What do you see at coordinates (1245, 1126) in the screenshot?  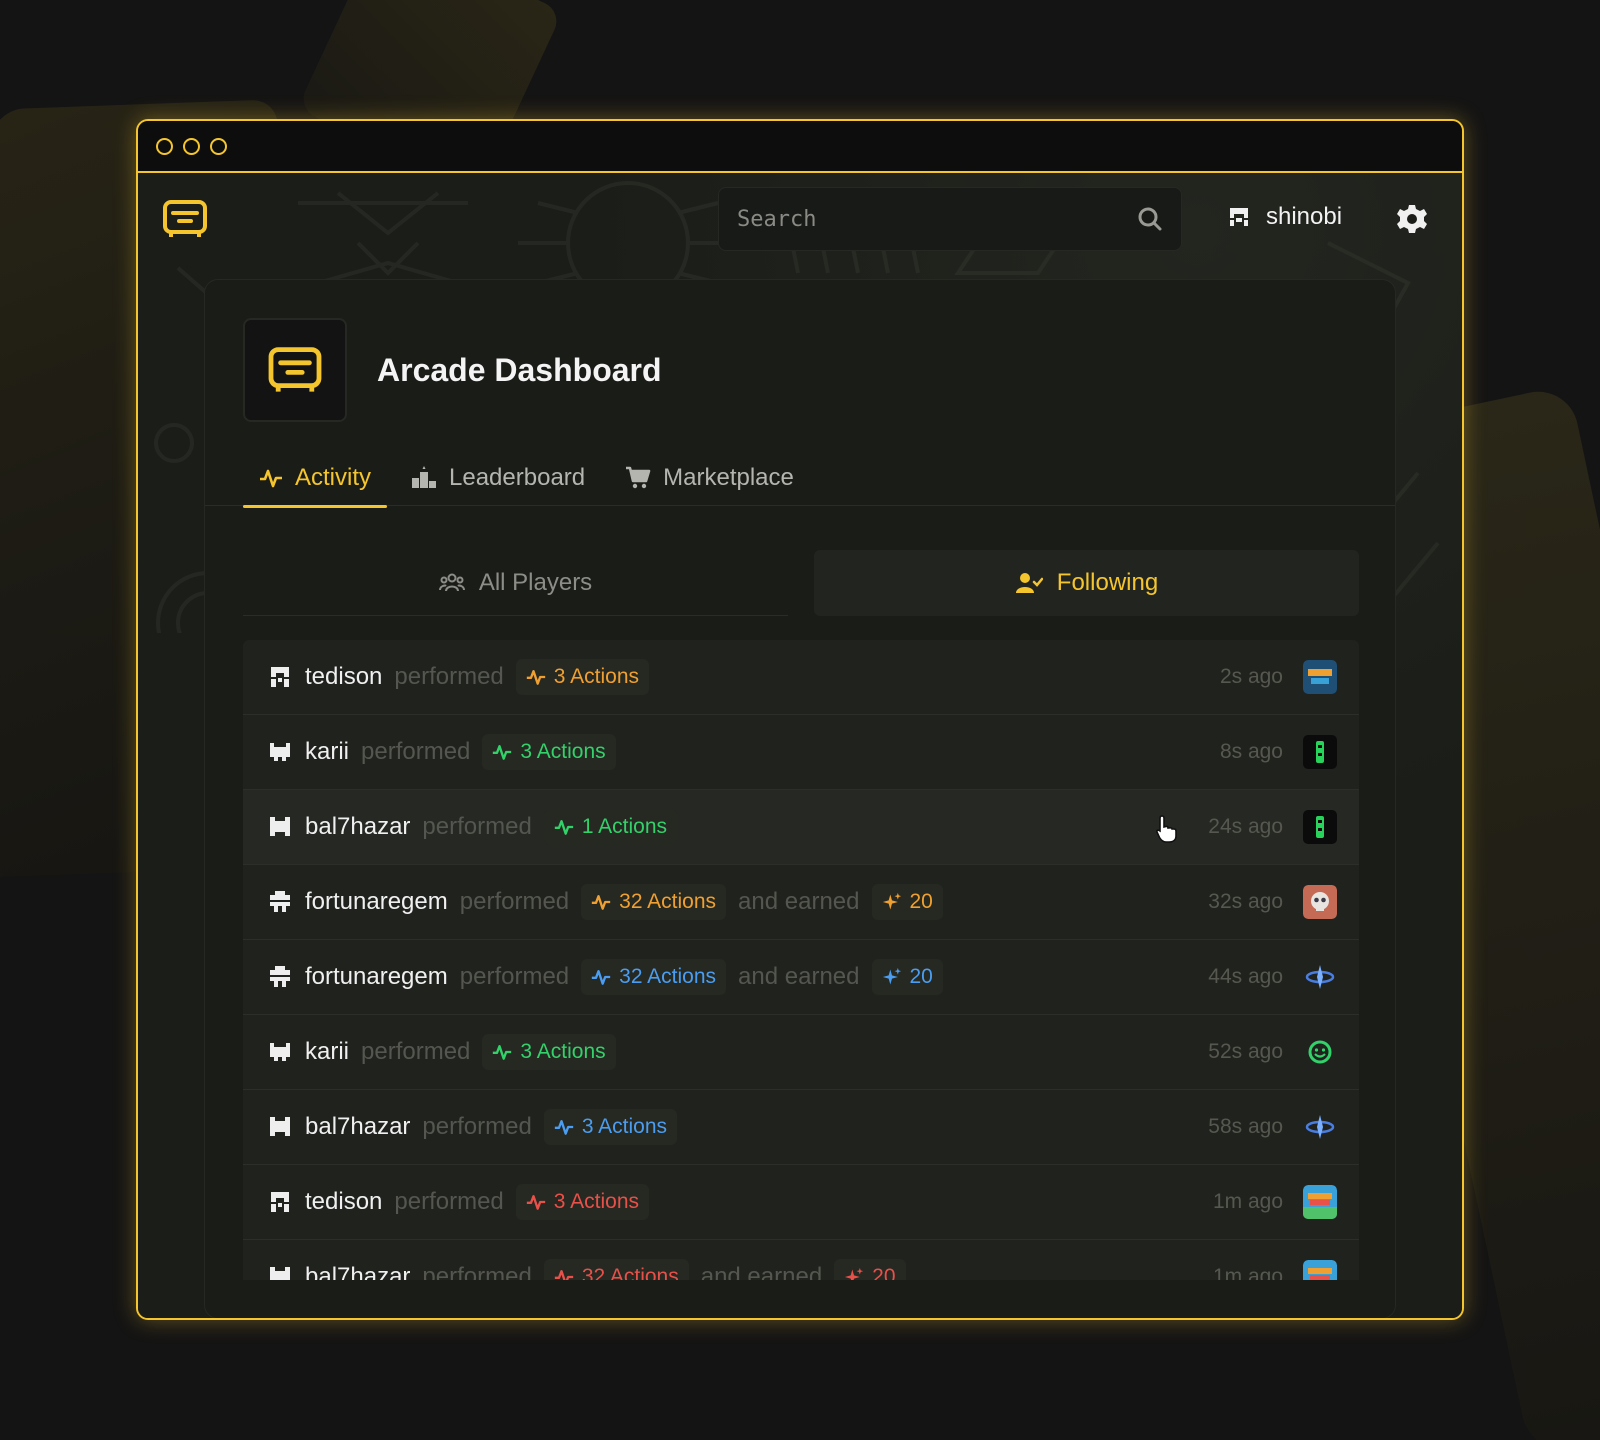 I see `timestamp: 58s ago` at bounding box center [1245, 1126].